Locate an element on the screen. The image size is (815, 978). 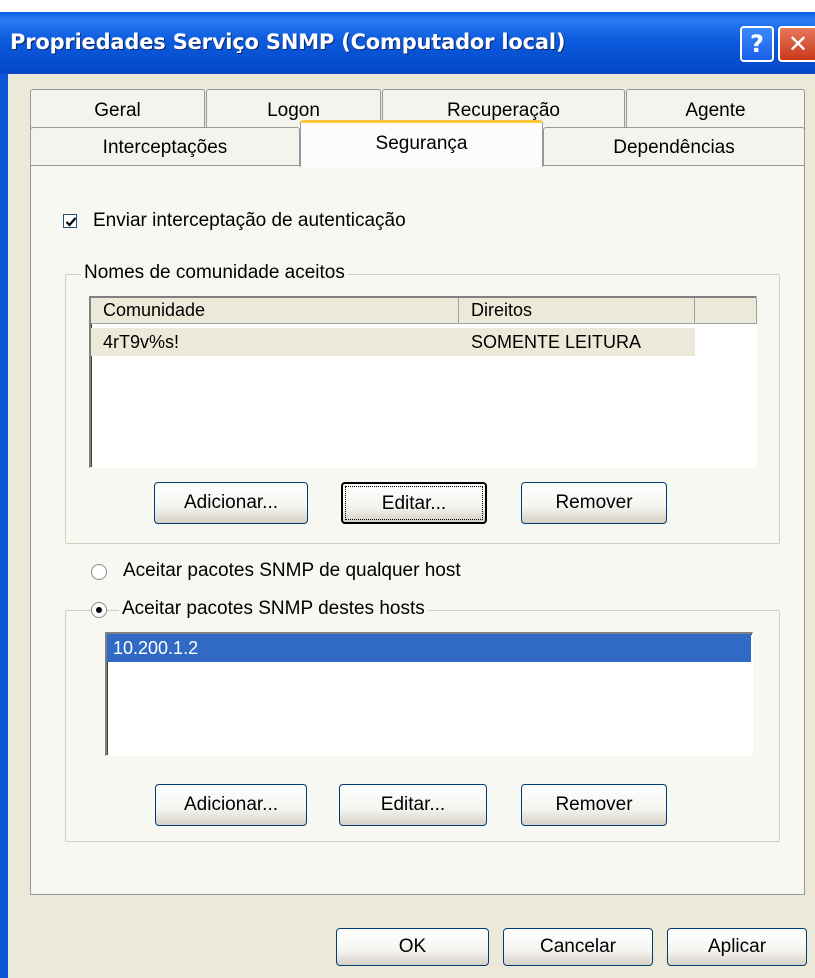
column-header-community: Comunidade is located at coordinates (275, 311).